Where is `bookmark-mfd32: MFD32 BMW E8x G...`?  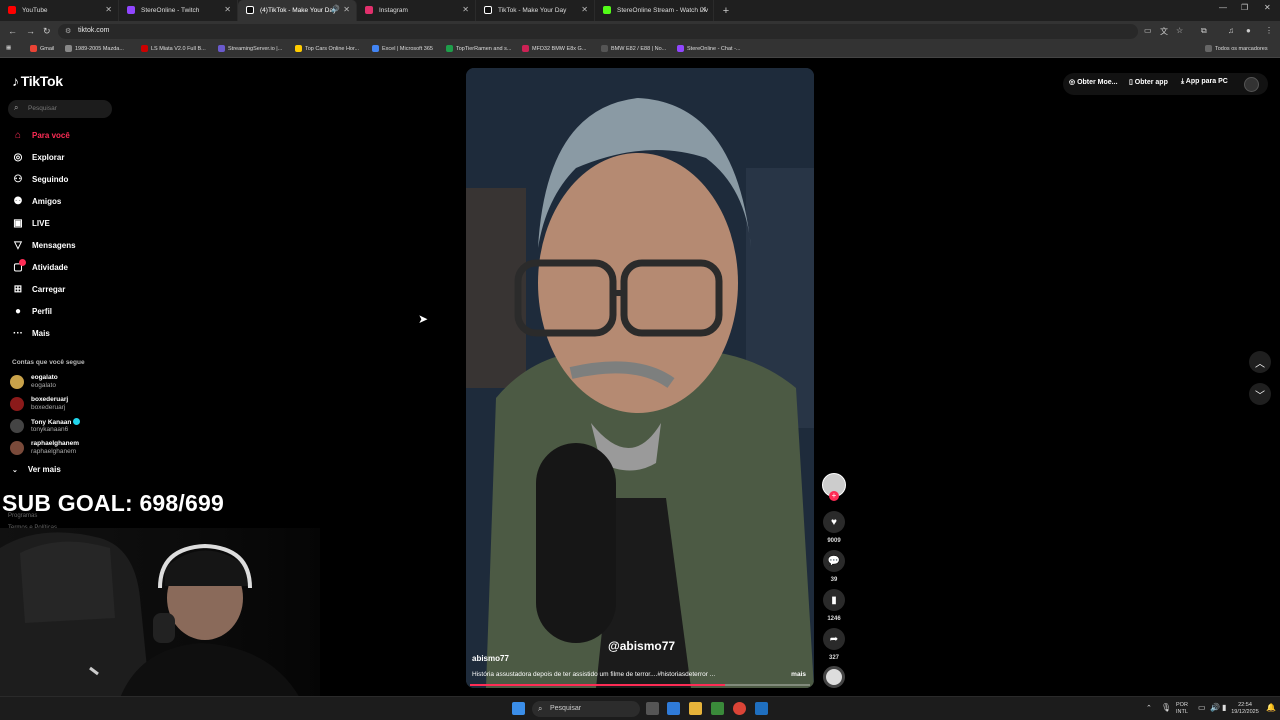
bookmark-mfd32: MFD32 BMW E8x G... is located at coordinates (554, 48).